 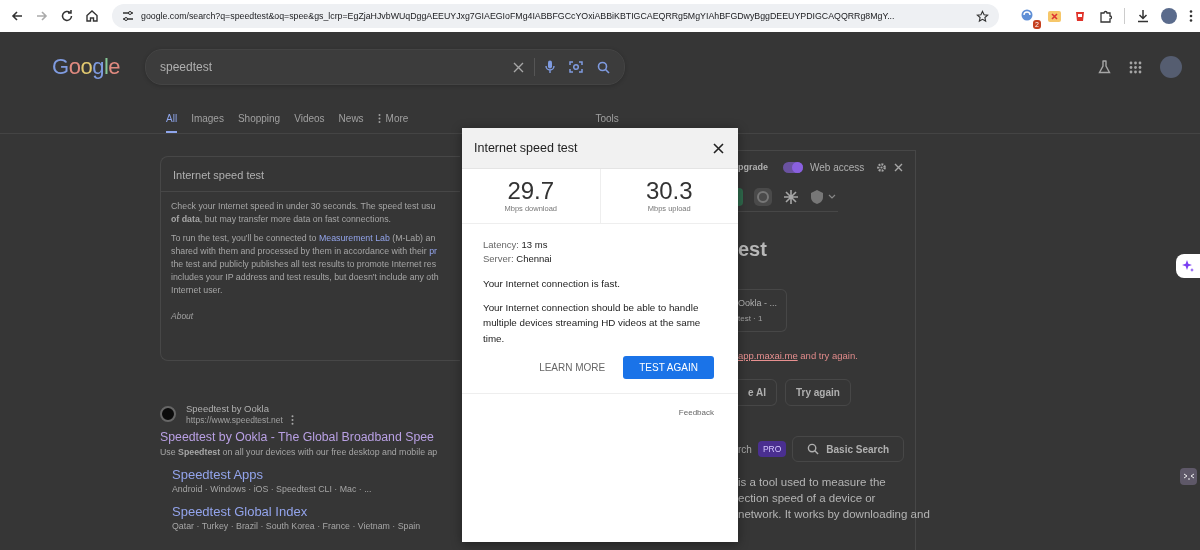 What do you see at coordinates (772, 449) in the screenshot?
I see `pro-badge: PRO` at bounding box center [772, 449].